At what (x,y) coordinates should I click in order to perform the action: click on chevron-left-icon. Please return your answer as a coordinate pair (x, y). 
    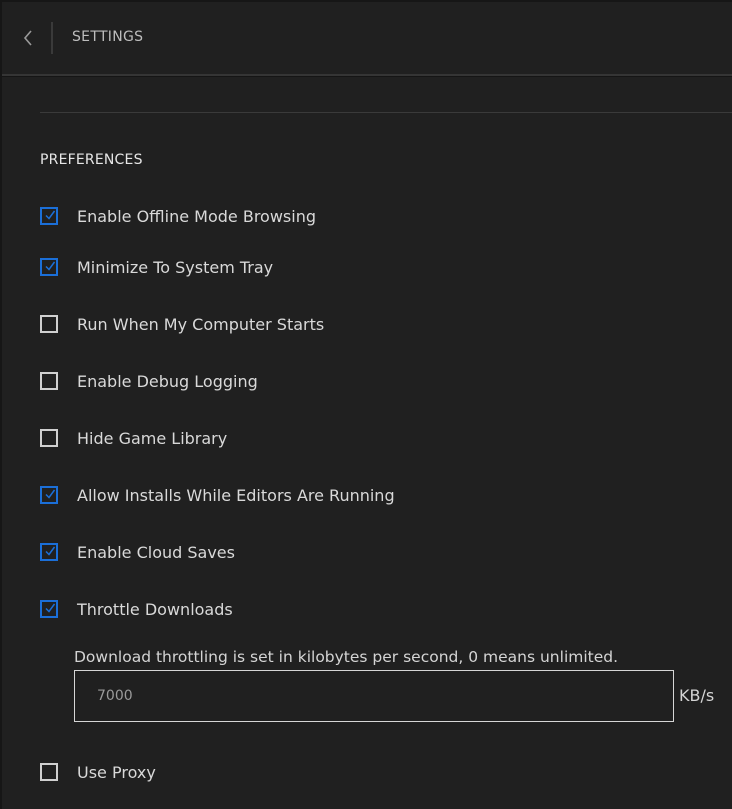
    Looking at the image, I should click on (27, 38).